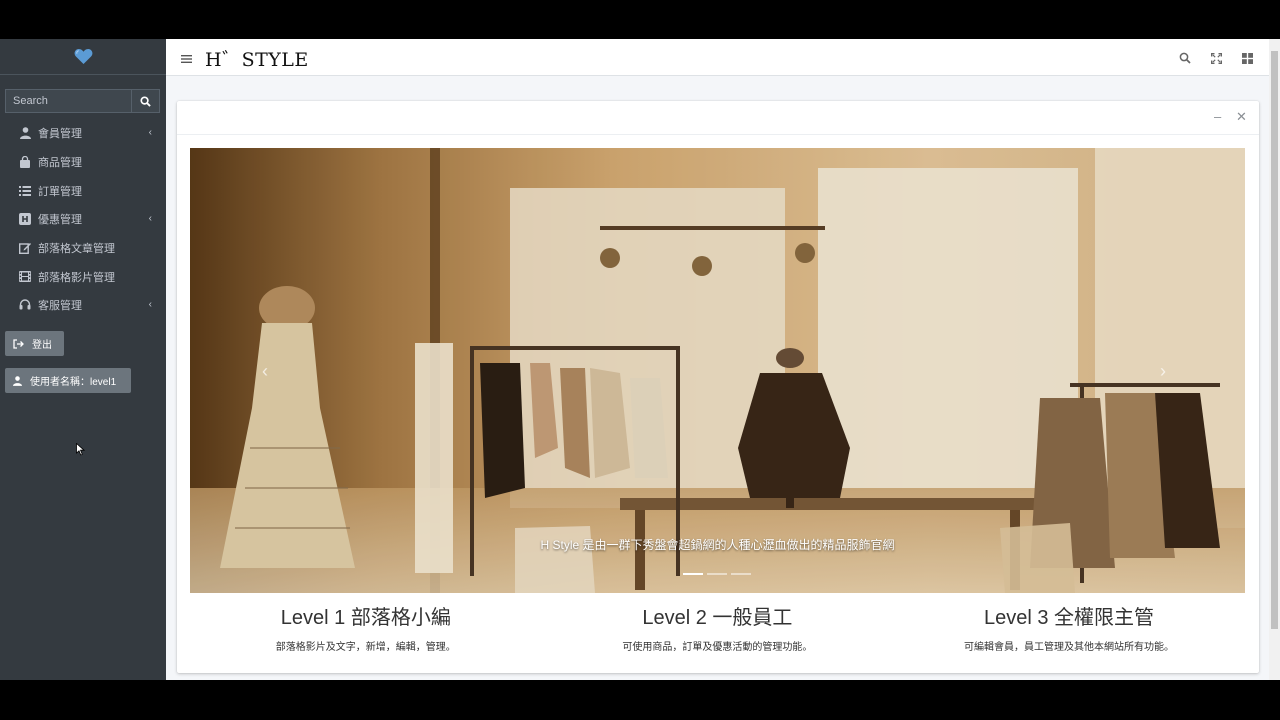 The image size is (1280, 720). Describe the element at coordinates (1163, 371) in the screenshot. I see `carousel-next-button: ›` at that location.